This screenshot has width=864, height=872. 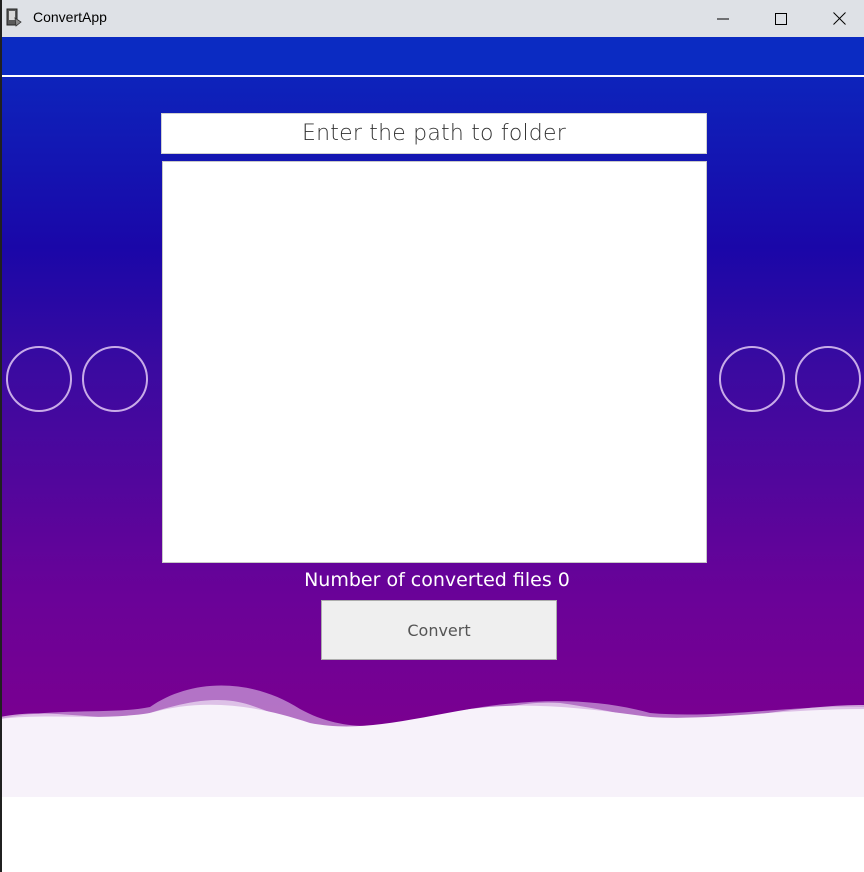 What do you see at coordinates (432, 57) in the screenshot?
I see `top-banner` at bounding box center [432, 57].